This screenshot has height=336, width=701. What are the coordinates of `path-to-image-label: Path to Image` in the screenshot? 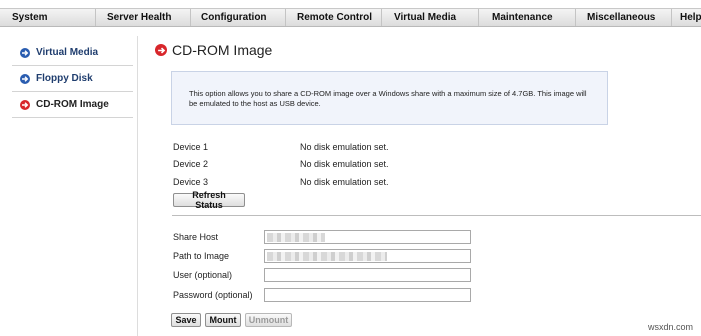 It's located at (201, 256).